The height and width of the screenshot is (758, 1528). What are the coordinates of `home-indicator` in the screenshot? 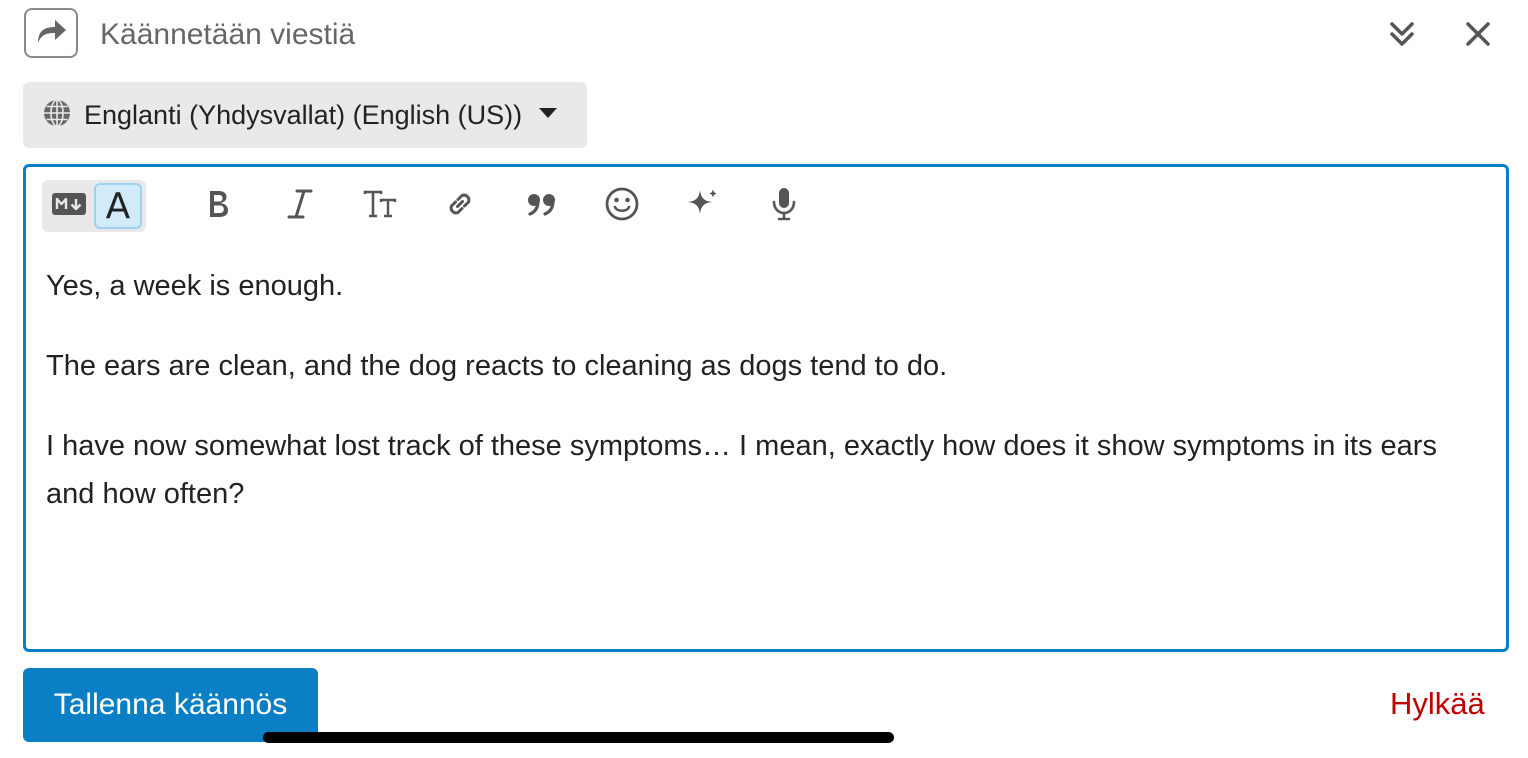 It's located at (578, 737).